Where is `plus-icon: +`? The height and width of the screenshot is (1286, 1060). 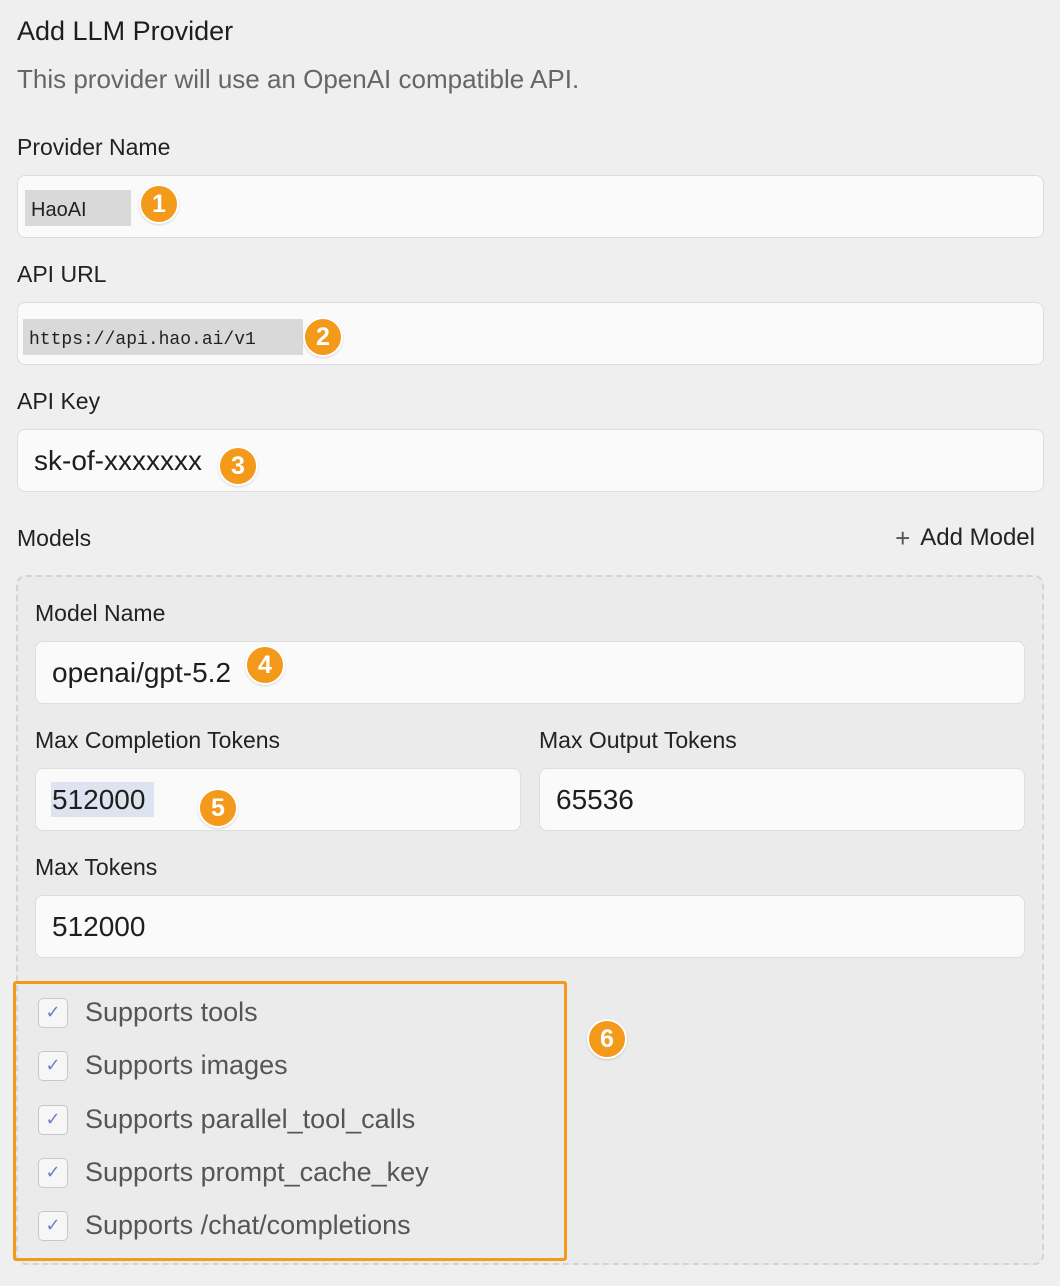
plus-icon: + is located at coordinates (903, 538).